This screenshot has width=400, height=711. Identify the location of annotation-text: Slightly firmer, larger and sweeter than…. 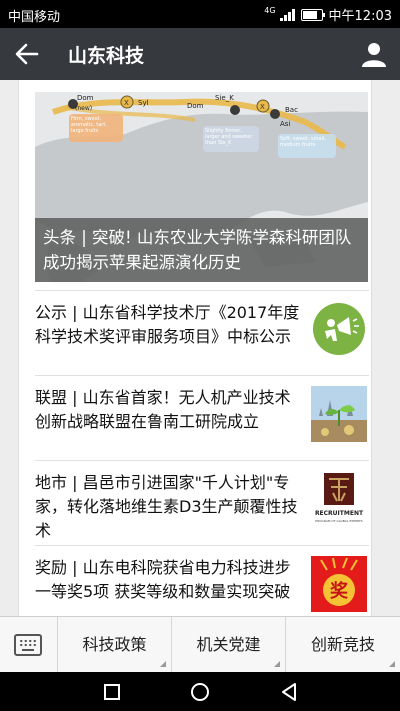
(229, 137).